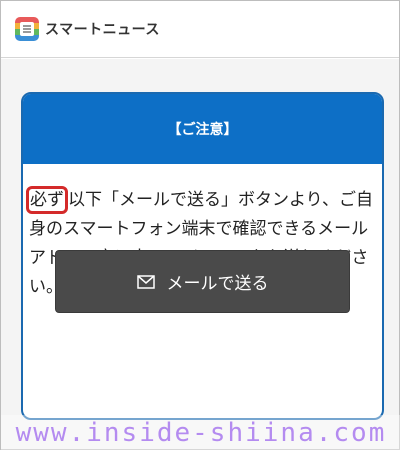 The width and height of the screenshot is (400, 450). I want to click on notice-heading: 【ご注意】, so click(202, 130).